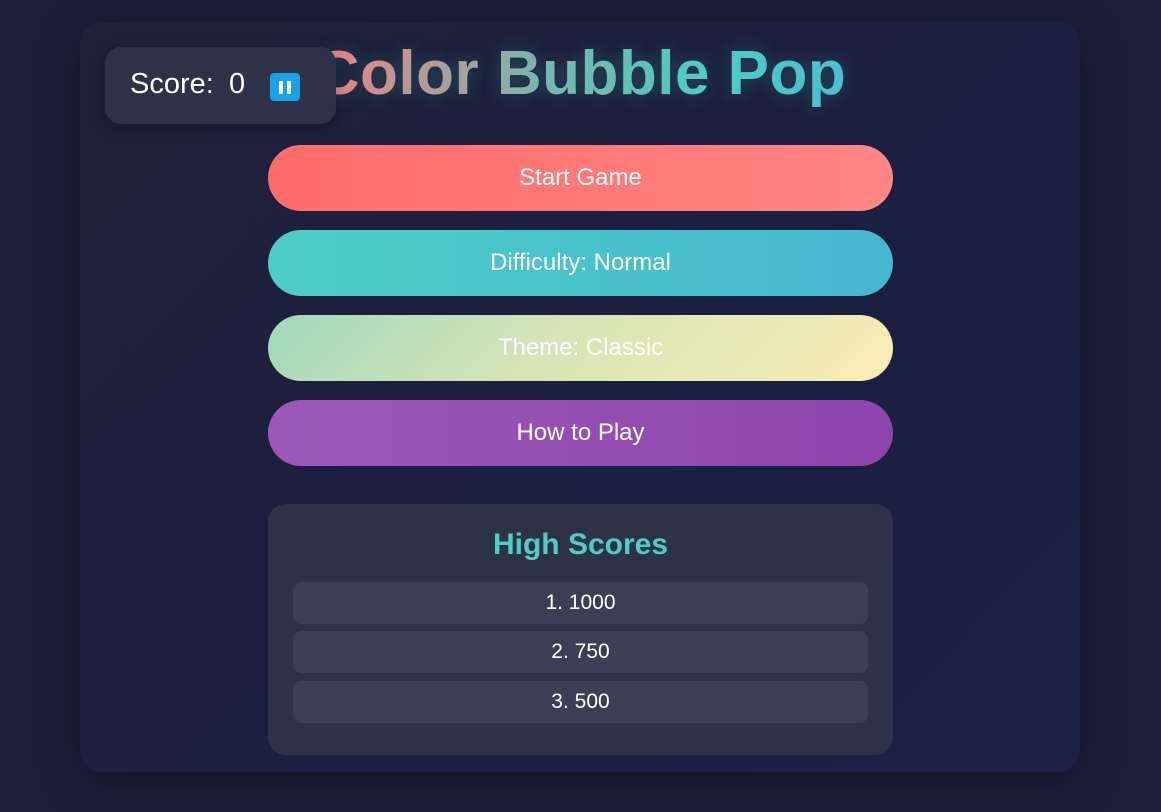 This screenshot has width=1161, height=812. Describe the element at coordinates (580, 263) in the screenshot. I see `difficulty-button: Difficulty: Normal` at that location.